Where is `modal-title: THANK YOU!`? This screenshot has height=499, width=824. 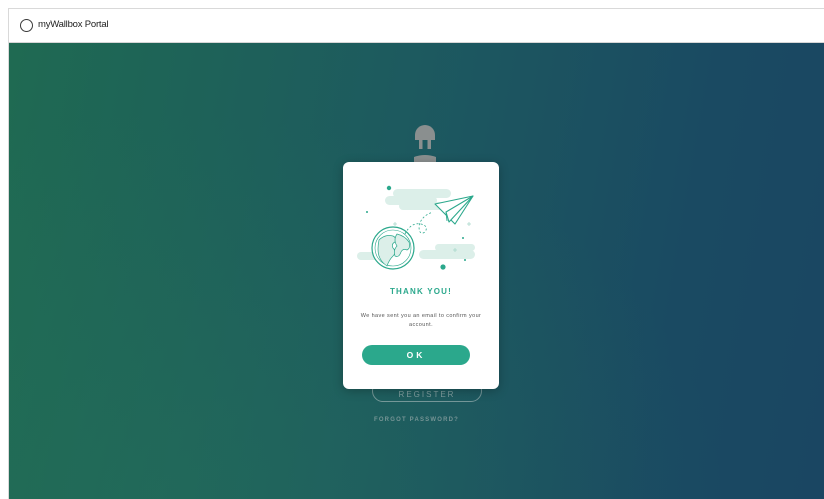
modal-title: THANK YOU! is located at coordinates (421, 291).